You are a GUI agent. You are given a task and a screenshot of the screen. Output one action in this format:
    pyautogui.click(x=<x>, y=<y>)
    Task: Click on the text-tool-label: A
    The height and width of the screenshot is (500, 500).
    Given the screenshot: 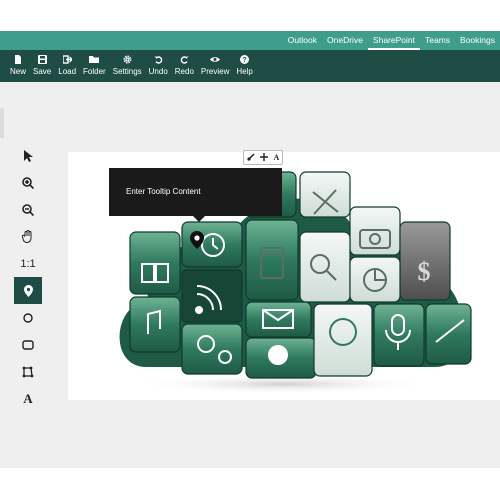 What is the action you would take?
    pyautogui.click(x=28, y=398)
    